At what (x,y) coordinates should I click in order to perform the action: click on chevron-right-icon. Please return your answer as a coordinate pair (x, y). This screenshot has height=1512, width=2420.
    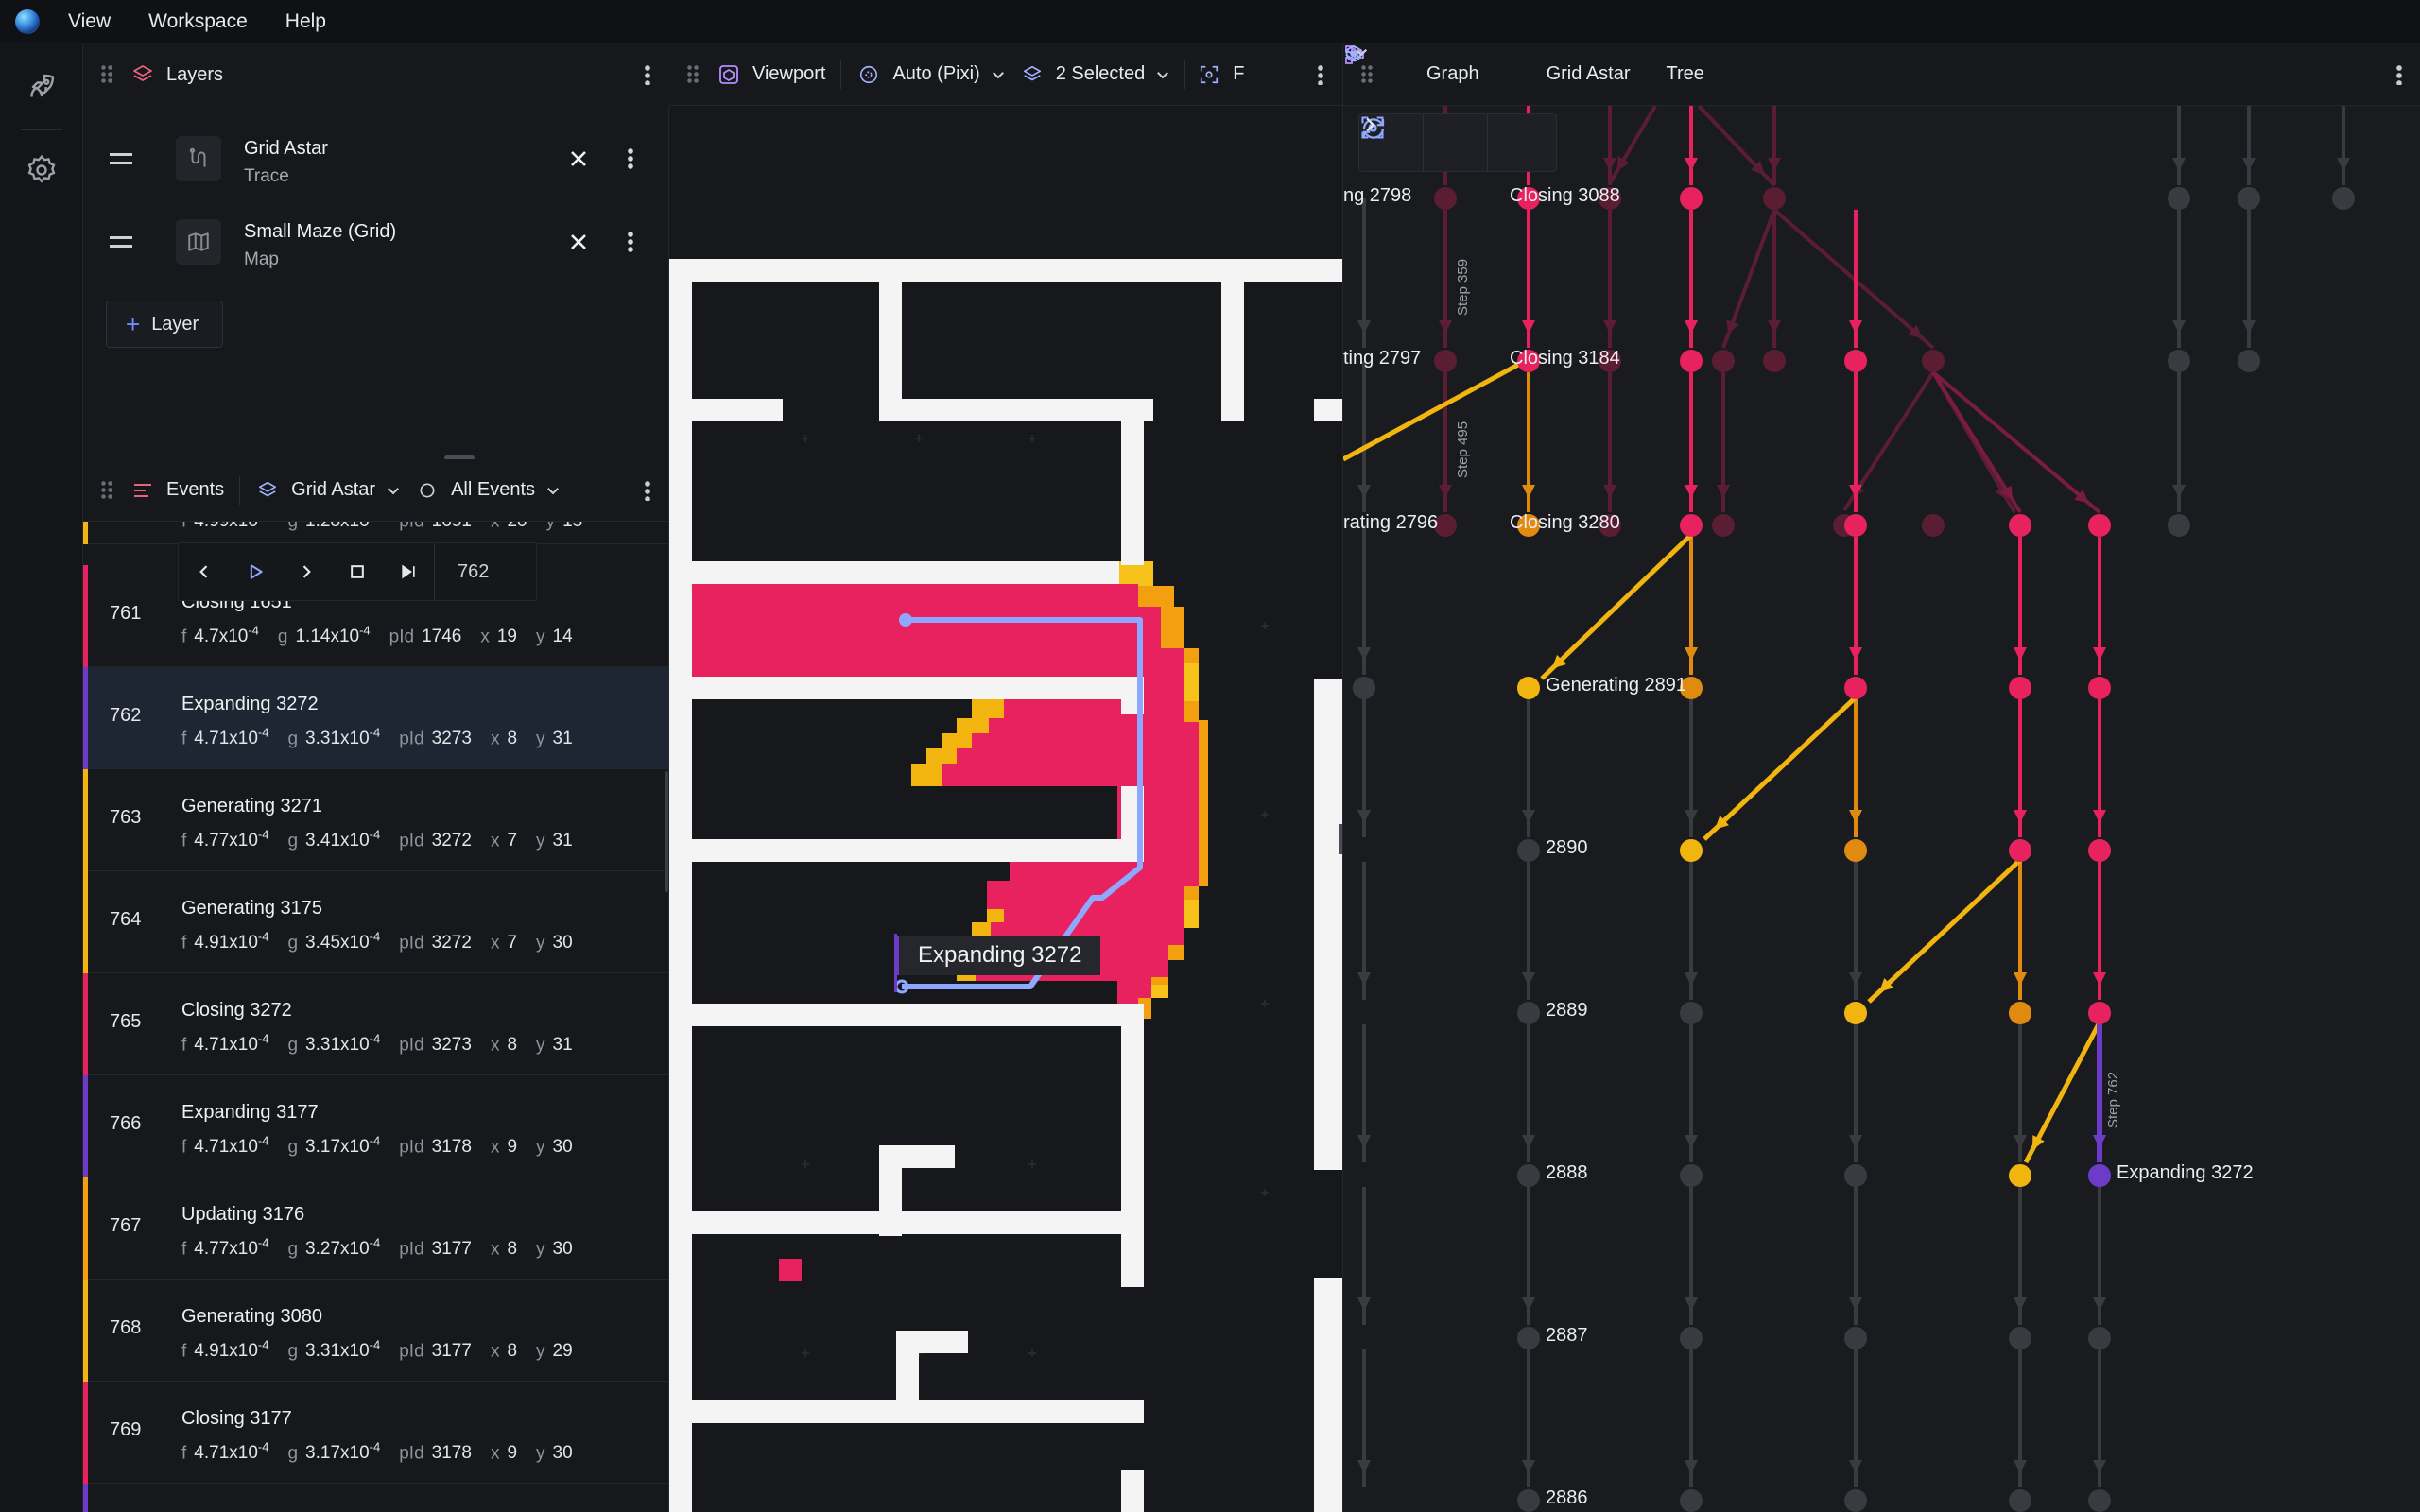
    Looking at the image, I should click on (1459, 142).